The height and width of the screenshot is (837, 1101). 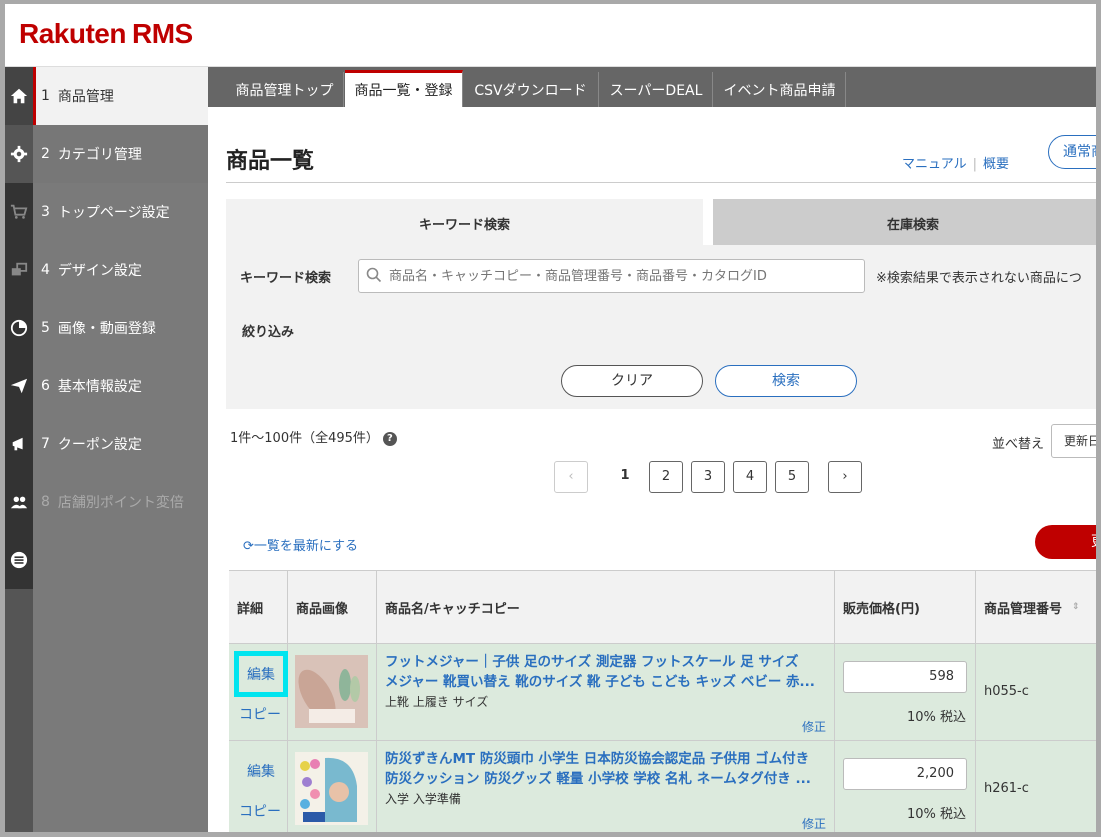 What do you see at coordinates (313, 436) in the screenshot?
I see `result-count: 1件～100件（全495件）?` at bounding box center [313, 436].